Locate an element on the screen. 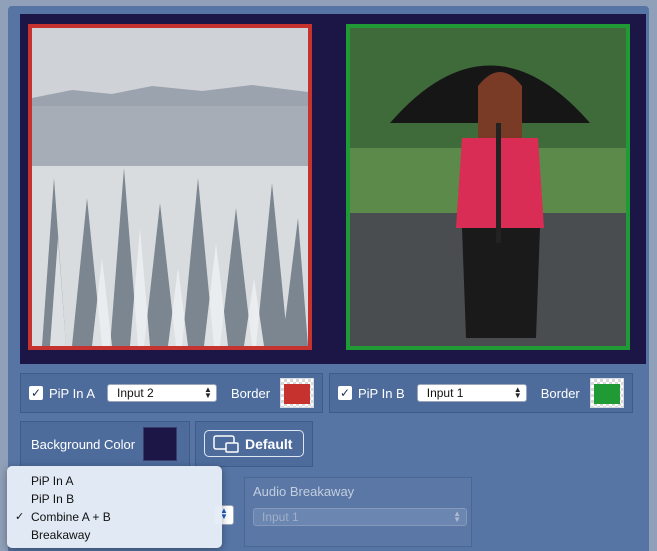 This screenshot has height=551, width=657. audio-breakaway-title: Audio Breakaway is located at coordinates (304, 491).